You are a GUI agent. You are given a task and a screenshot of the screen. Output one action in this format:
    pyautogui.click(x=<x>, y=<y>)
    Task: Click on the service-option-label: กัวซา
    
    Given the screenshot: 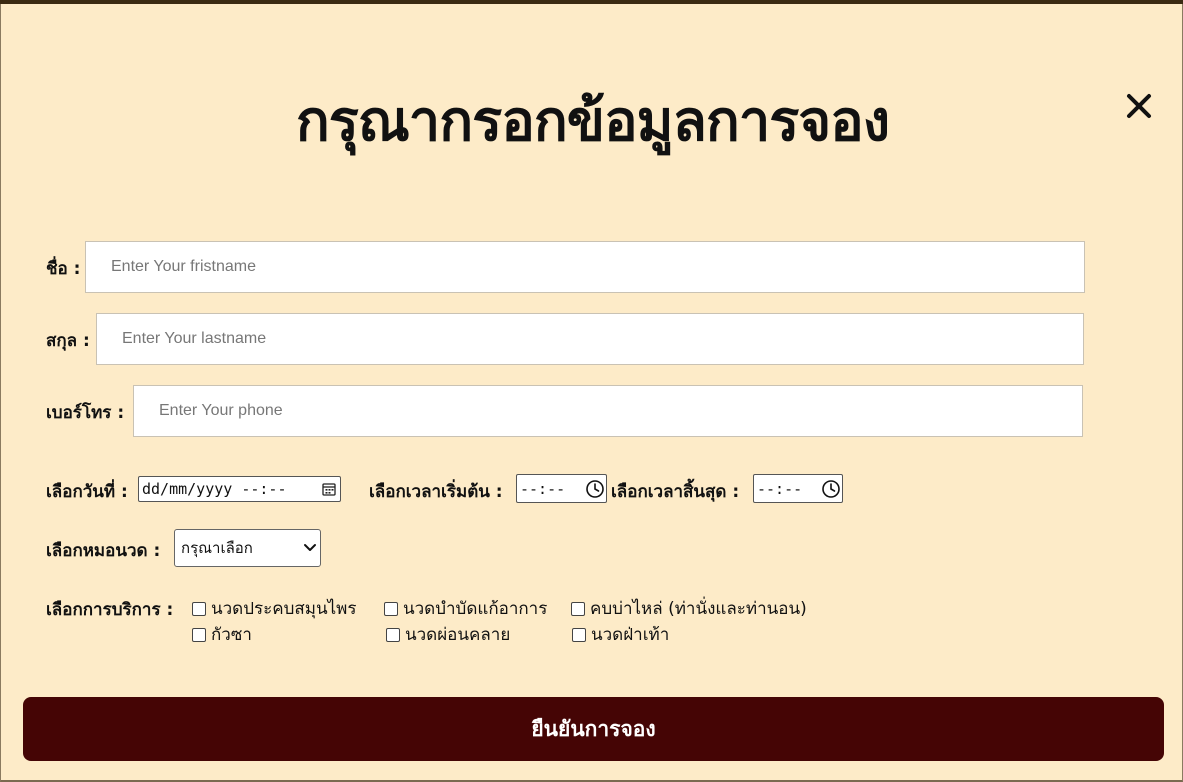 What is the action you would take?
    pyautogui.click(x=231, y=635)
    